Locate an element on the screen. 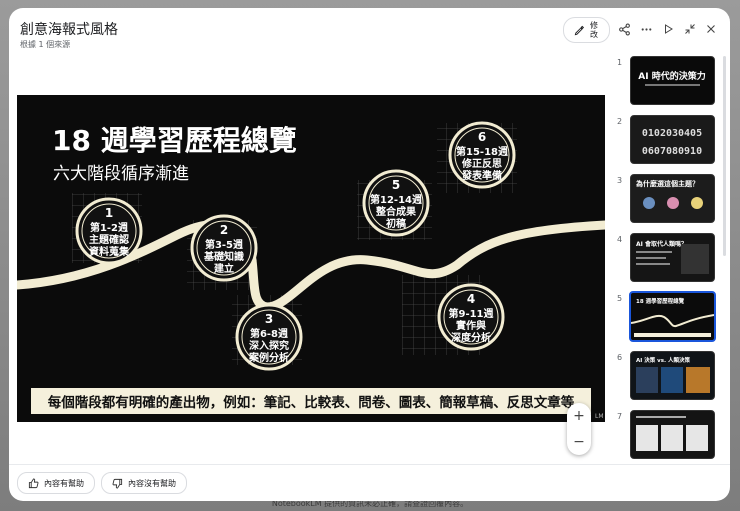  play-icon is located at coordinates (668, 29).